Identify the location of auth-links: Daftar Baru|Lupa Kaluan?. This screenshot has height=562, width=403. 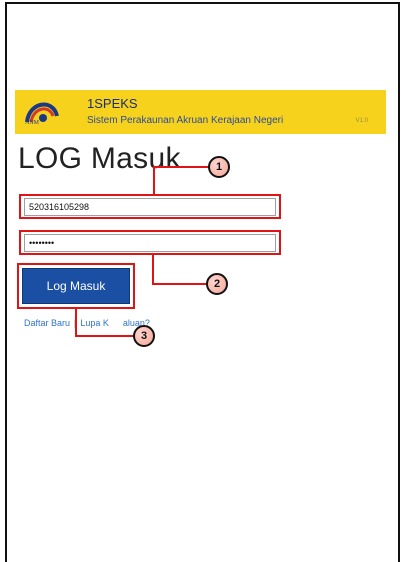
(87, 323).